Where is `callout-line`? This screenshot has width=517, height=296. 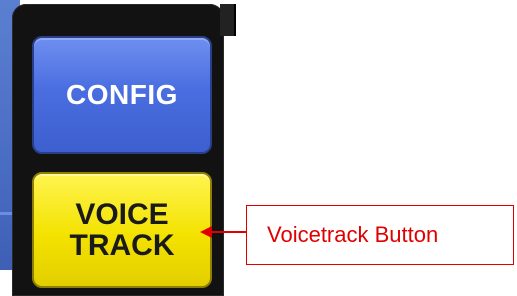
callout-line is located at coordinates (228, 232).